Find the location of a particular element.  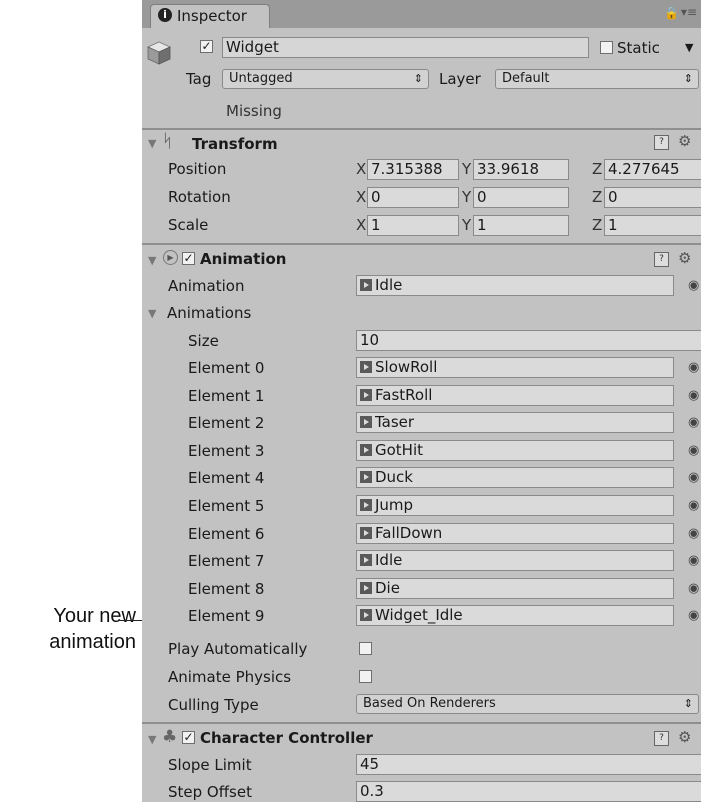

element-clip-value: Widget_Idle is located at coordinates (419, 615).